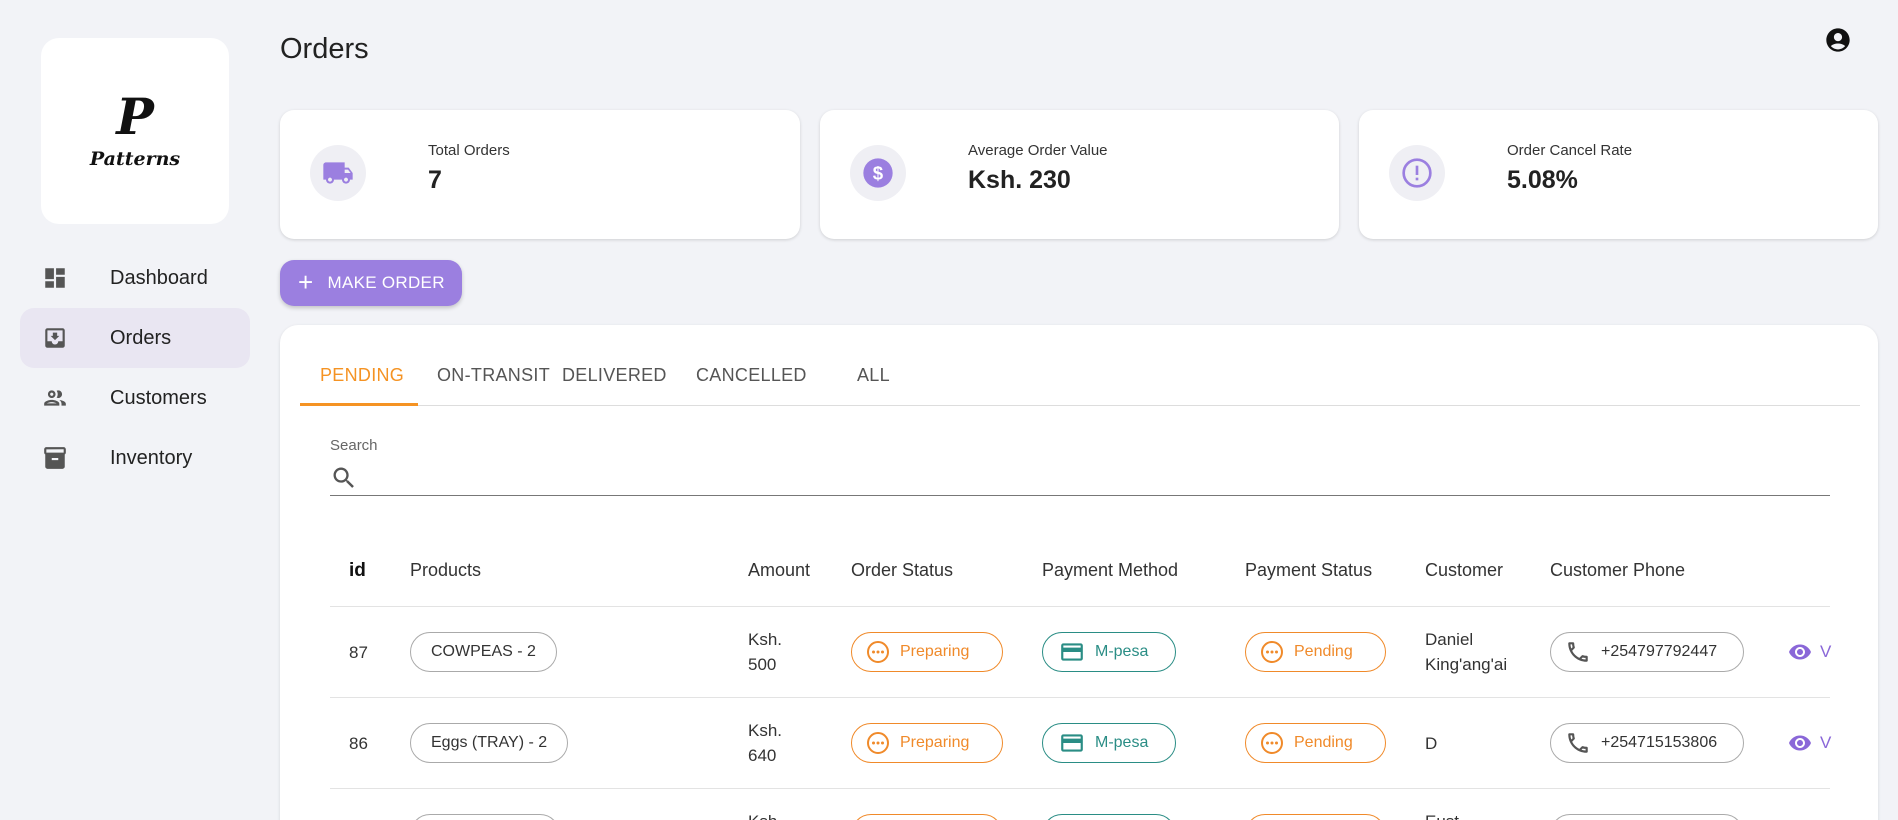 Image resolution: width=1898 pixels, height=820 pixels. I want to click on sidebar-item-dashboard: Dashboard, so click(135, 278).